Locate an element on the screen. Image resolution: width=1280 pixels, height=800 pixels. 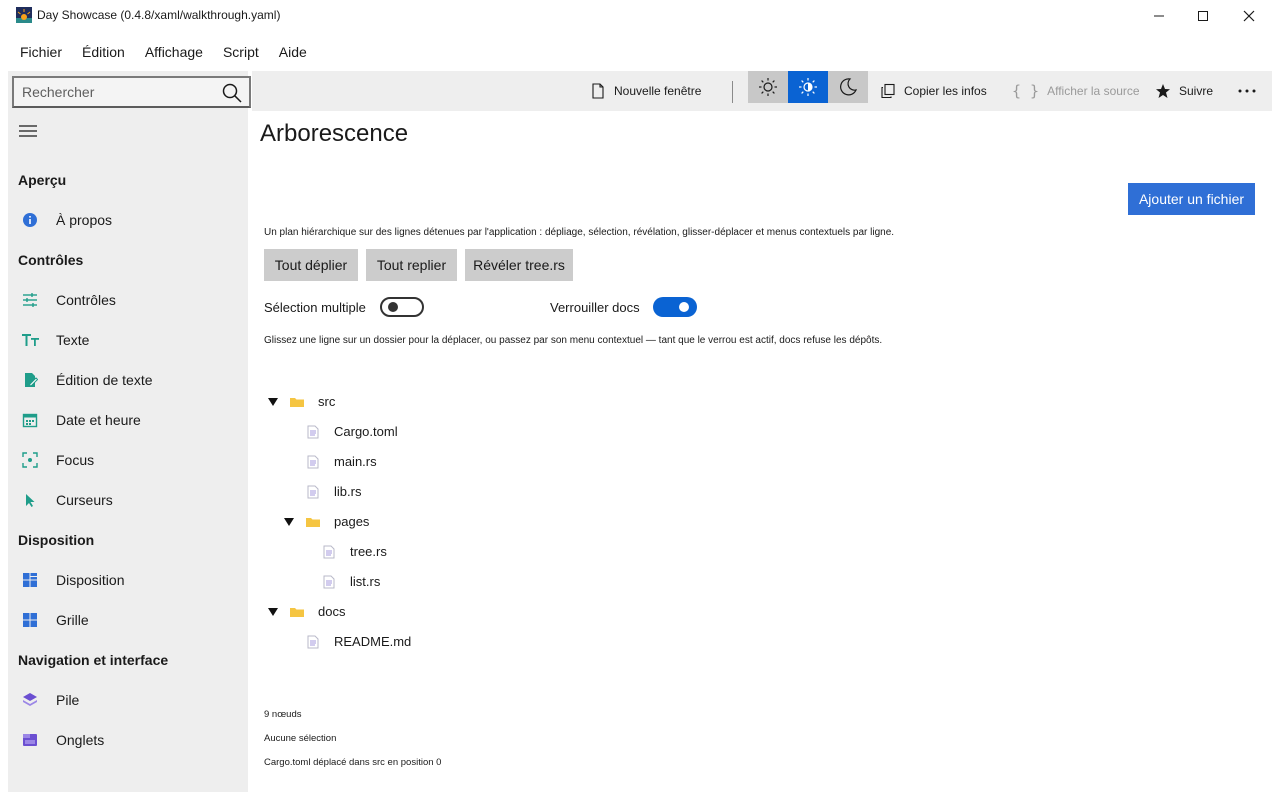
sidebar-item-grille: Grille is located at coordinates (128, 620).